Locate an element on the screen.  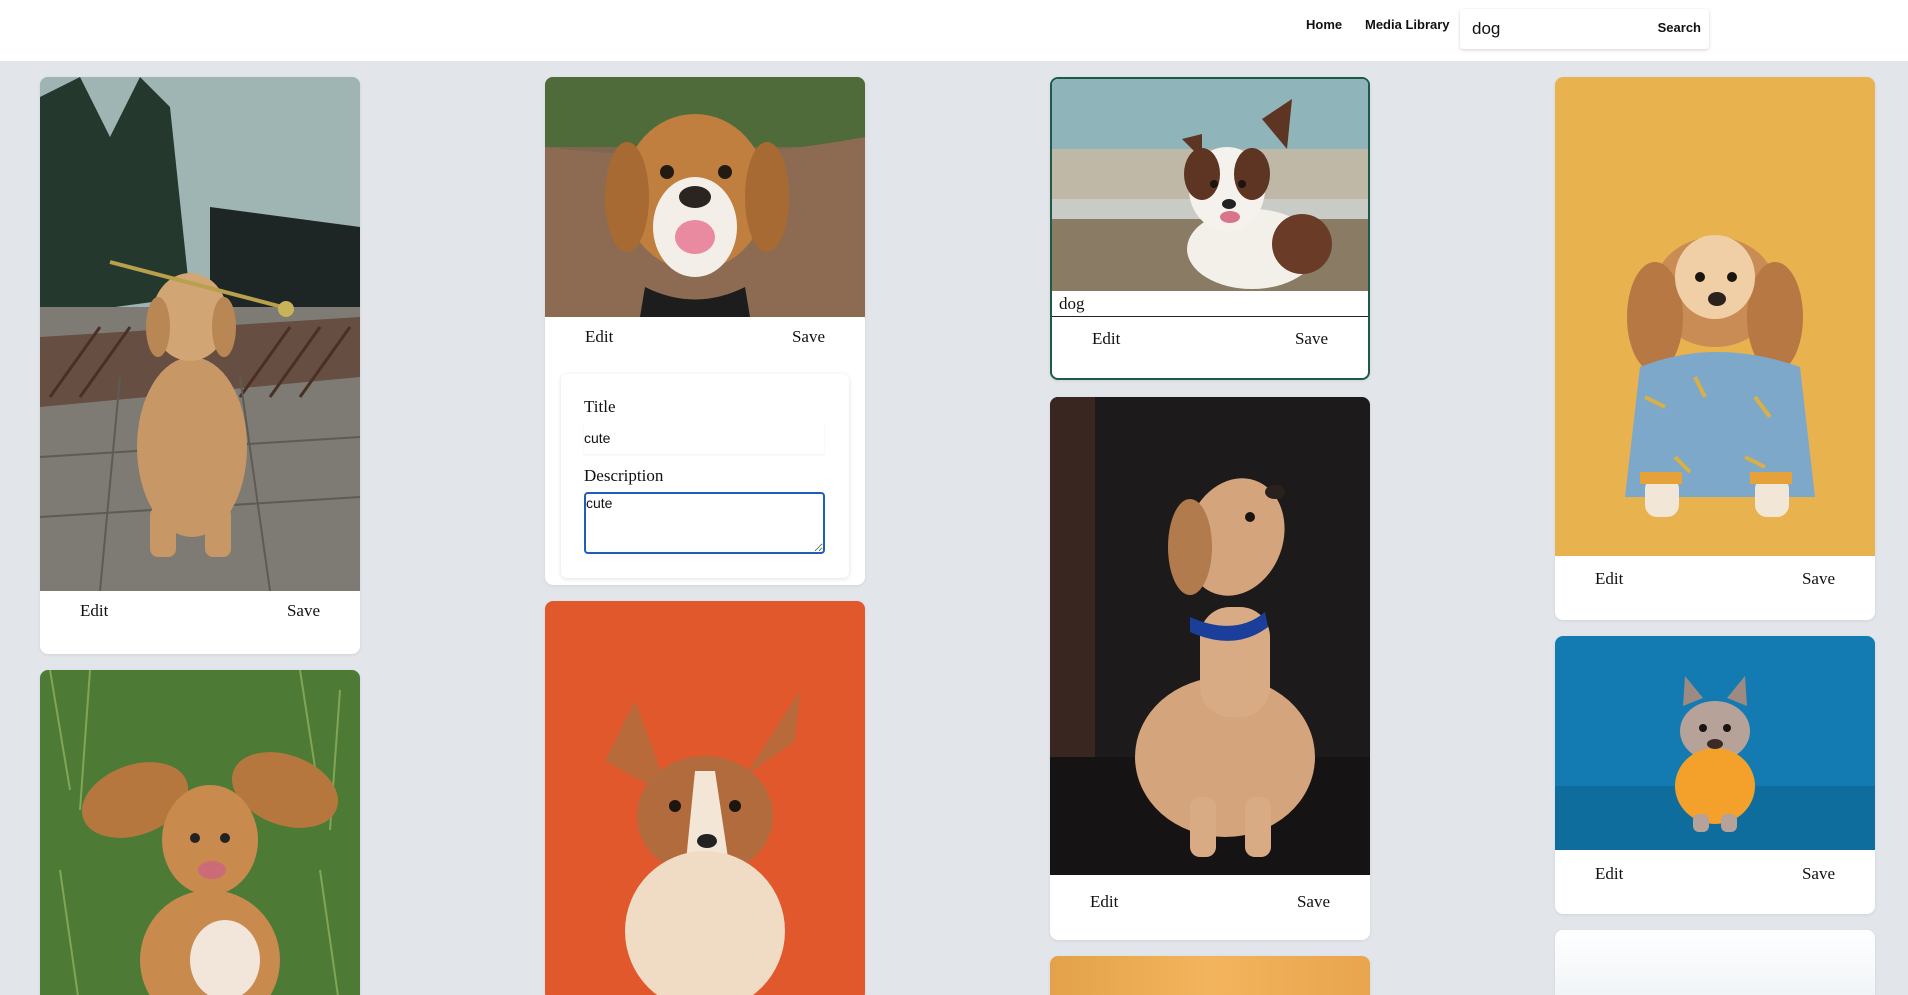
search-input is located at coordinates (1555, 29).